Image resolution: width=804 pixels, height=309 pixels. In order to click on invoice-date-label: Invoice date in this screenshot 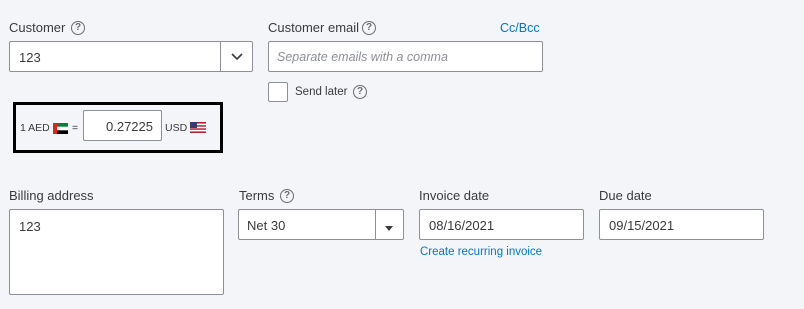, I will do `click(454, 195)`.